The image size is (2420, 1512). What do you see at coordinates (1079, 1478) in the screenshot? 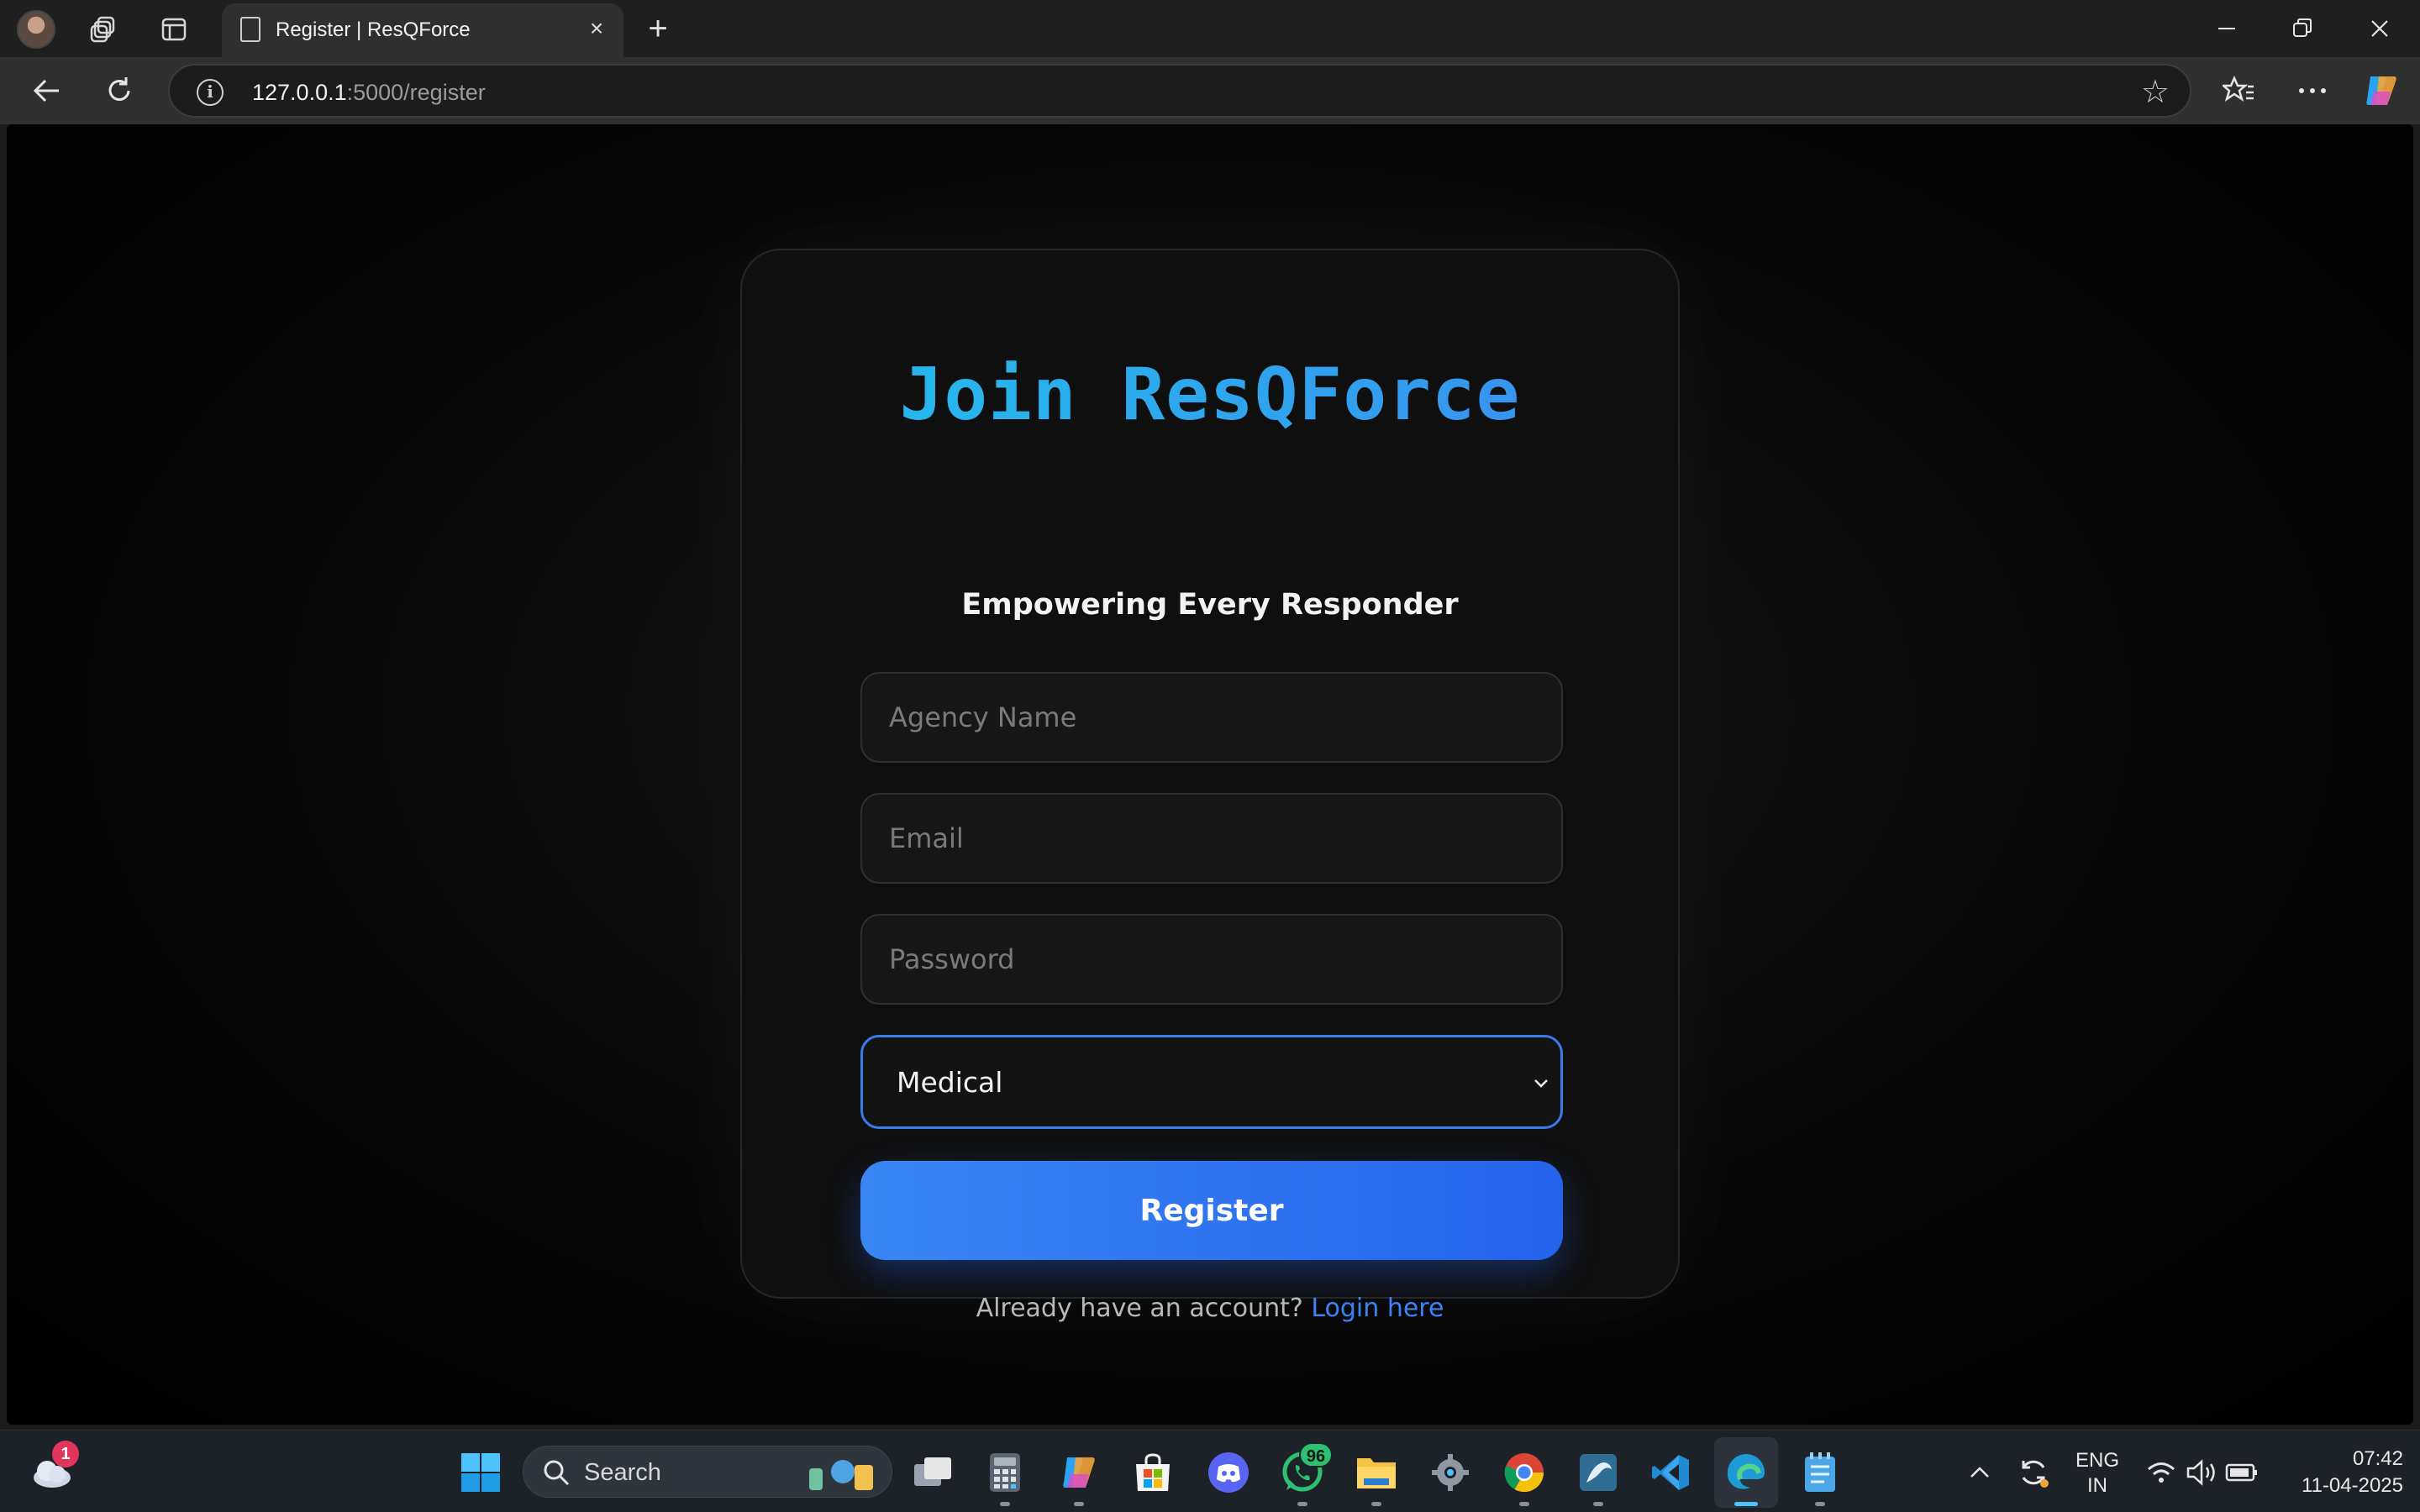
I see `copilot-app-icon` at bounding box center [1079, 1478].